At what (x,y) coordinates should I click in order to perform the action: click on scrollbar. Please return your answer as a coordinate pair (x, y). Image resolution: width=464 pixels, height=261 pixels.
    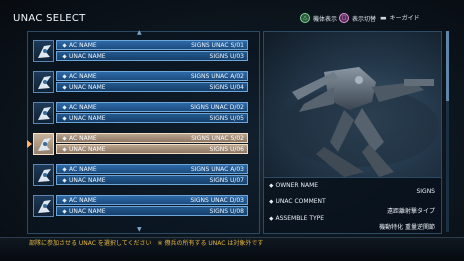
    Looking at the image, I should click on (447, 131).